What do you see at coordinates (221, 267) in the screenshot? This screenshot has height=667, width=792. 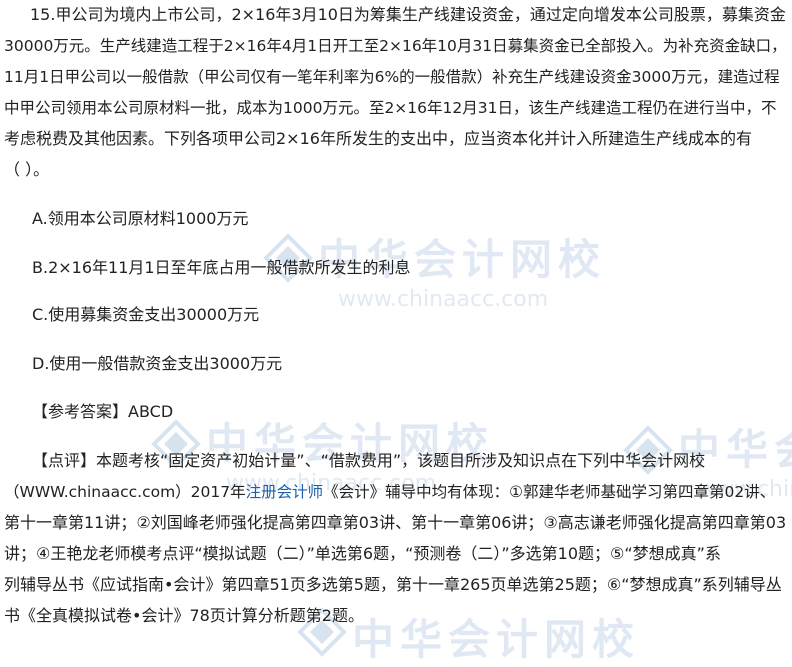 I see `option-b: B.2×16年11月1日至年底占用一般借款所发生的利息` at bounding box center [221, 267].